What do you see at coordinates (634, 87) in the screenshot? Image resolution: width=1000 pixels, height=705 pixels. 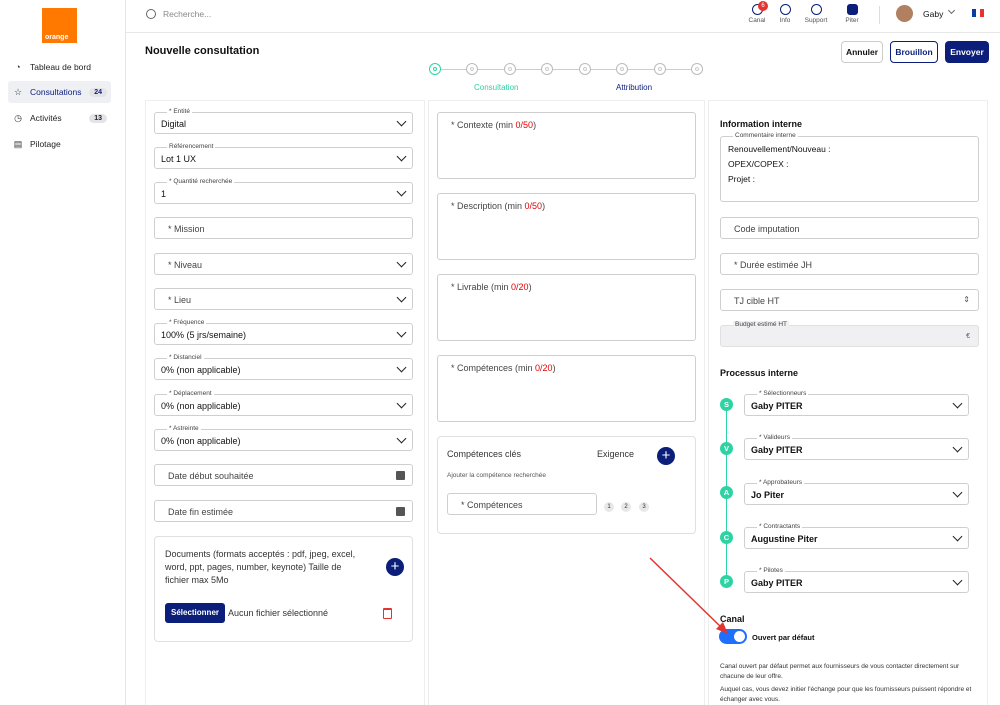 I see `step-label-attribution: Attribution` at bounding box center [634, 87].